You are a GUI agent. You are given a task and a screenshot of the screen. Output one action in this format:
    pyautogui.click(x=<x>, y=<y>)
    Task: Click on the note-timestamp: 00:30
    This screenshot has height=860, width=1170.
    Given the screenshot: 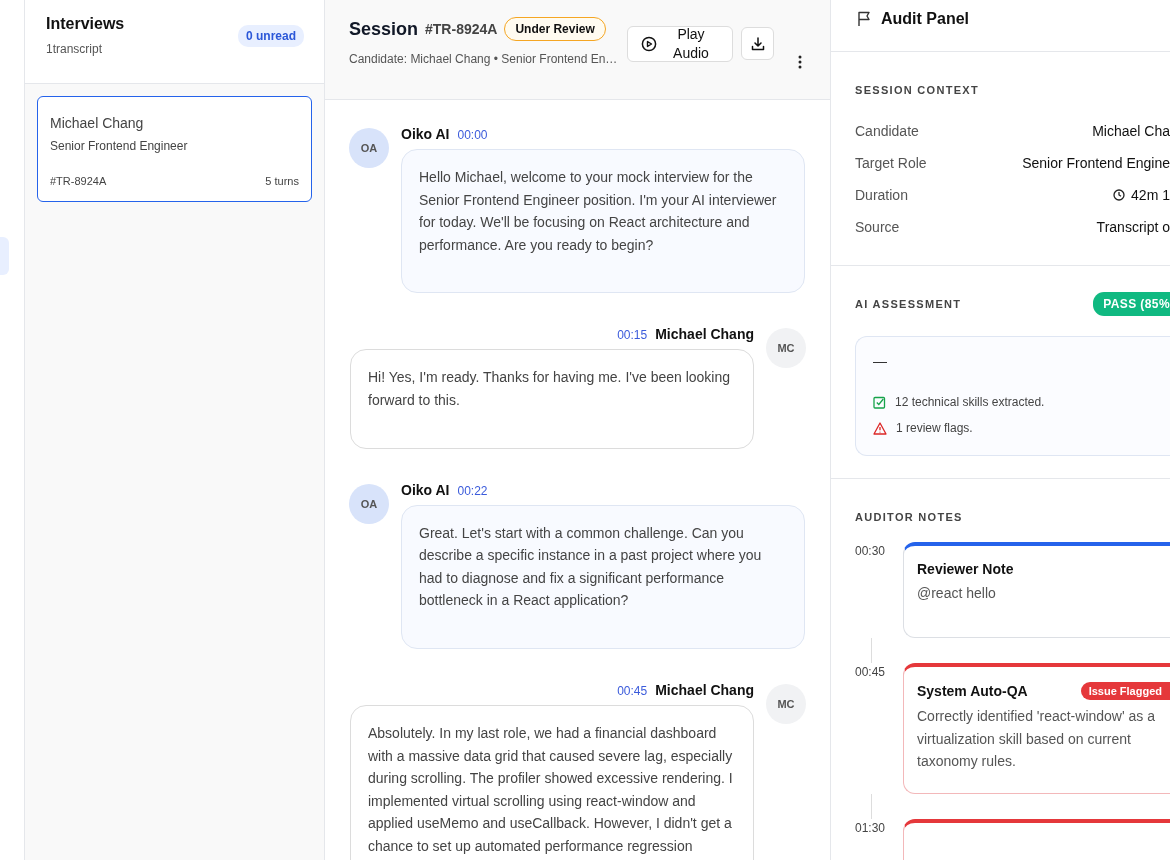 What is the action you would take?
    pyautogui.click(x=871, y=550)
    